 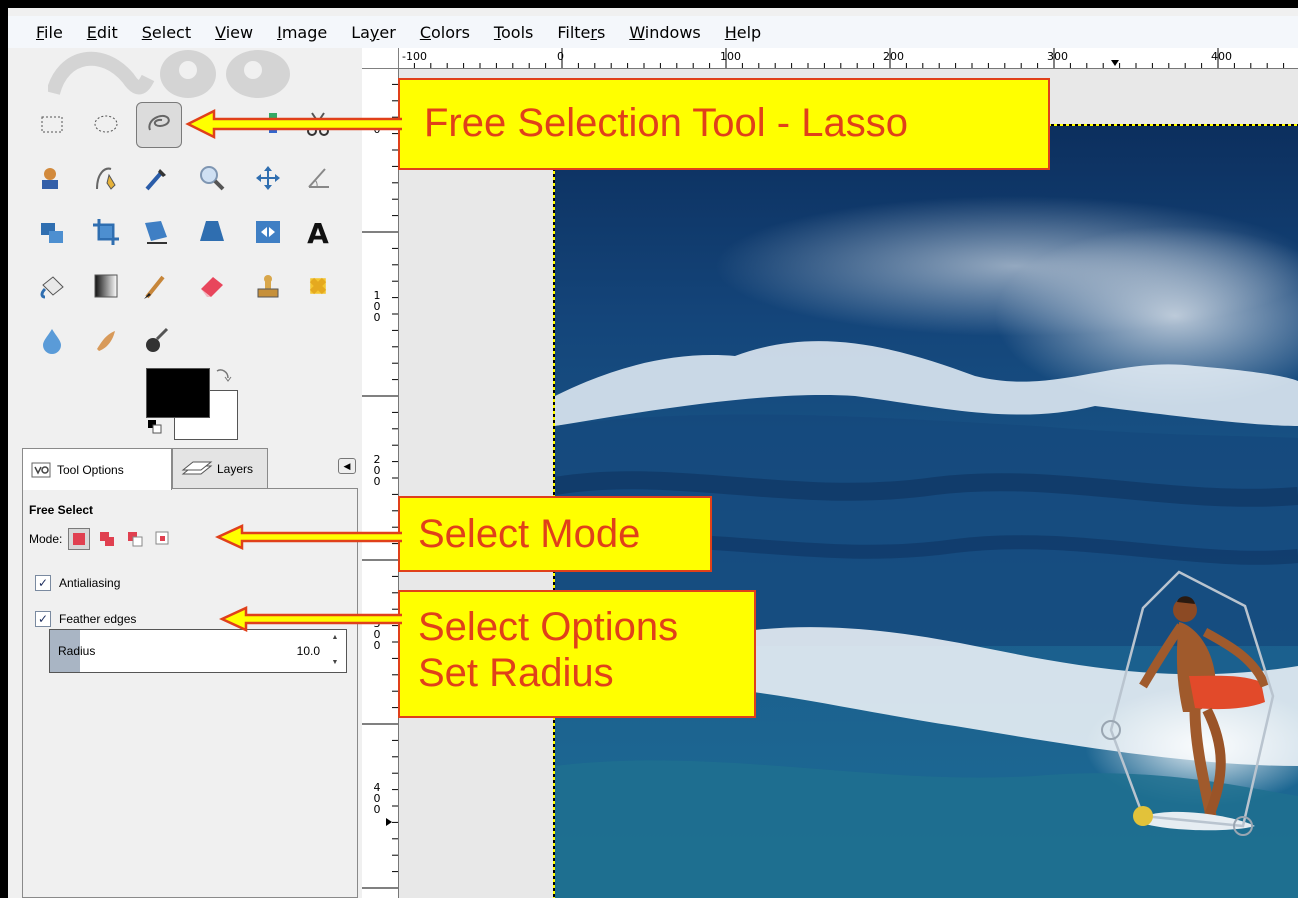 I want to click on mode-intersect-icon, so click(x=162, y=538).